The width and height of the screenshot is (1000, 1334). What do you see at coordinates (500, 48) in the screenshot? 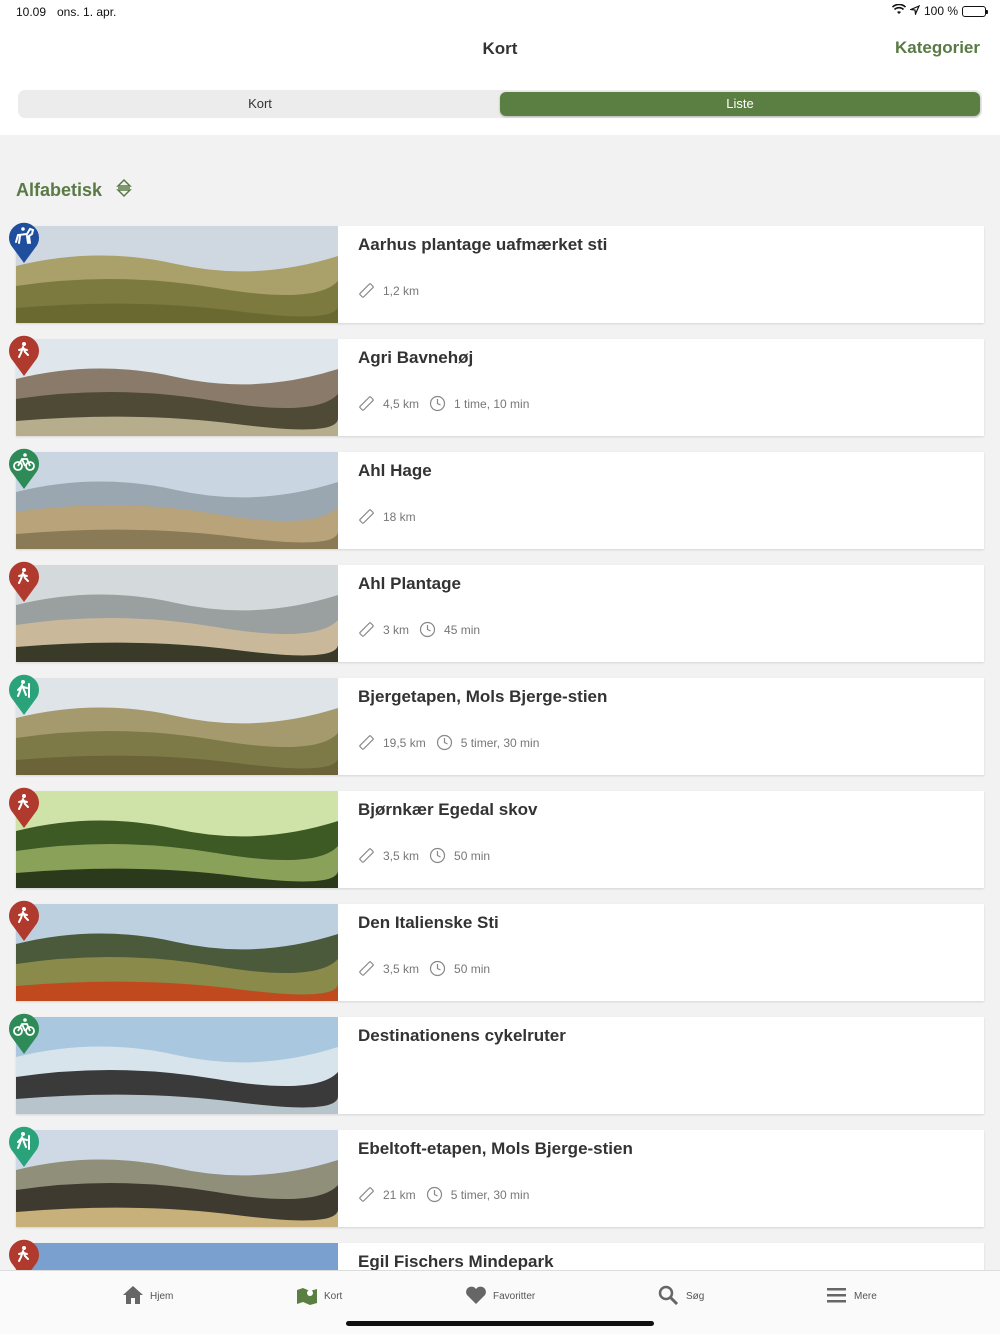
I see `page-title: Kort` at bounding box center [500, 48].